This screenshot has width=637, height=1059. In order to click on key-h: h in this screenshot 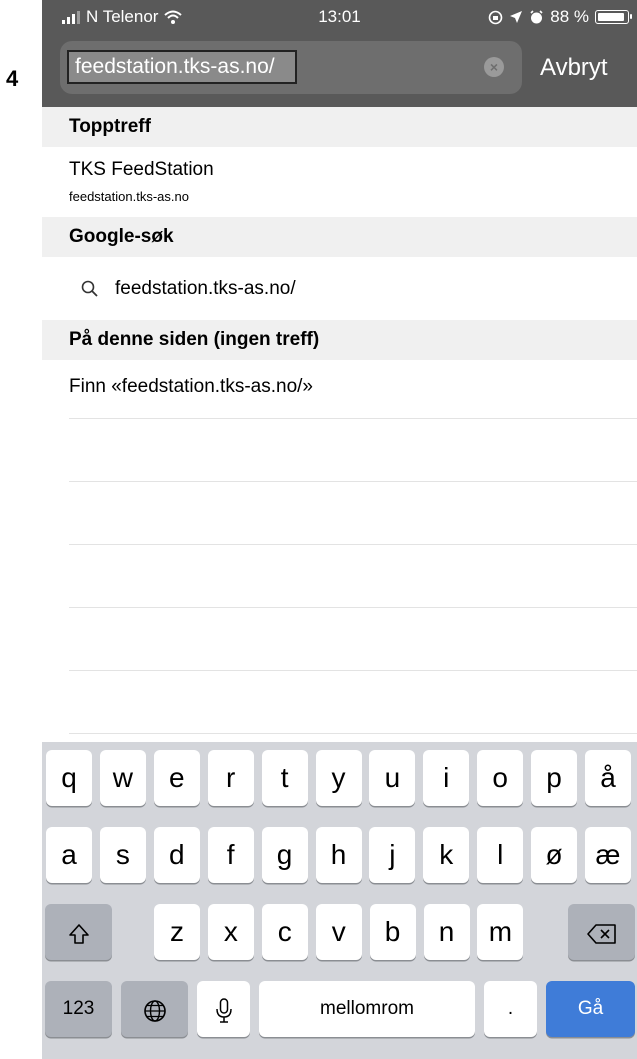, I will do `click(338, 855)`.